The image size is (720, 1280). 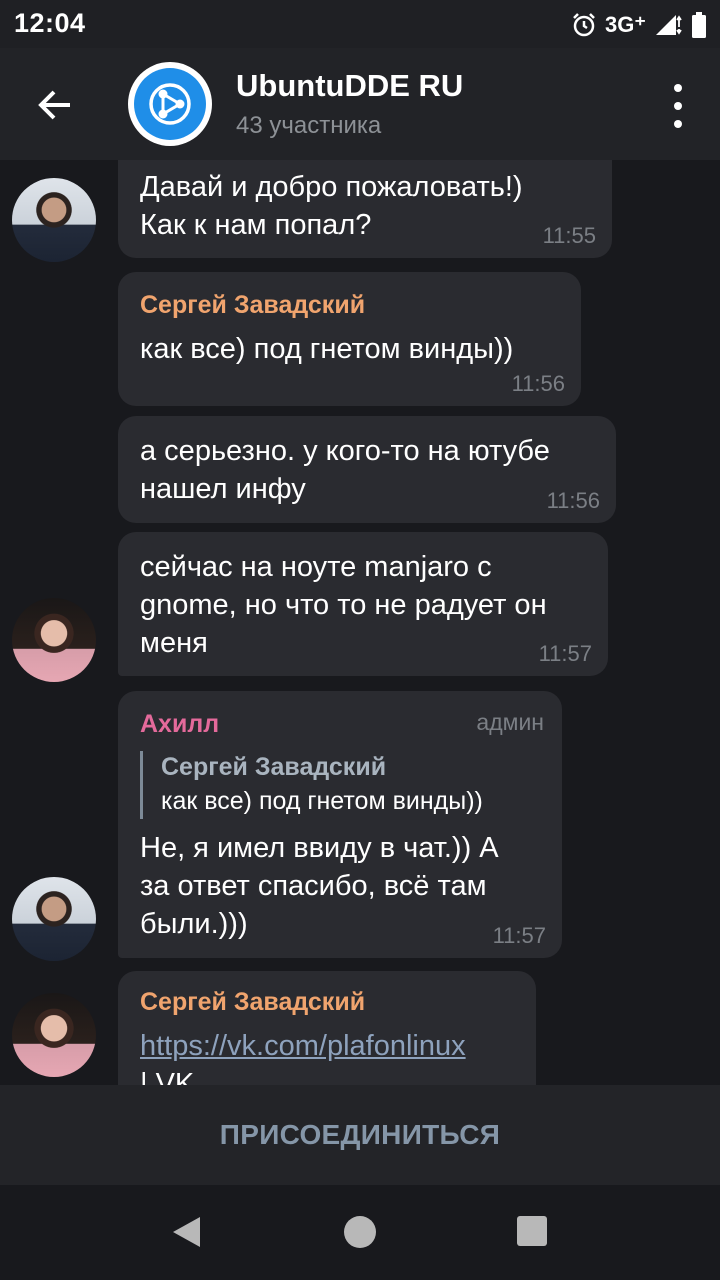 I want to click on nav-home-icon, so click(x=360, y=1232).